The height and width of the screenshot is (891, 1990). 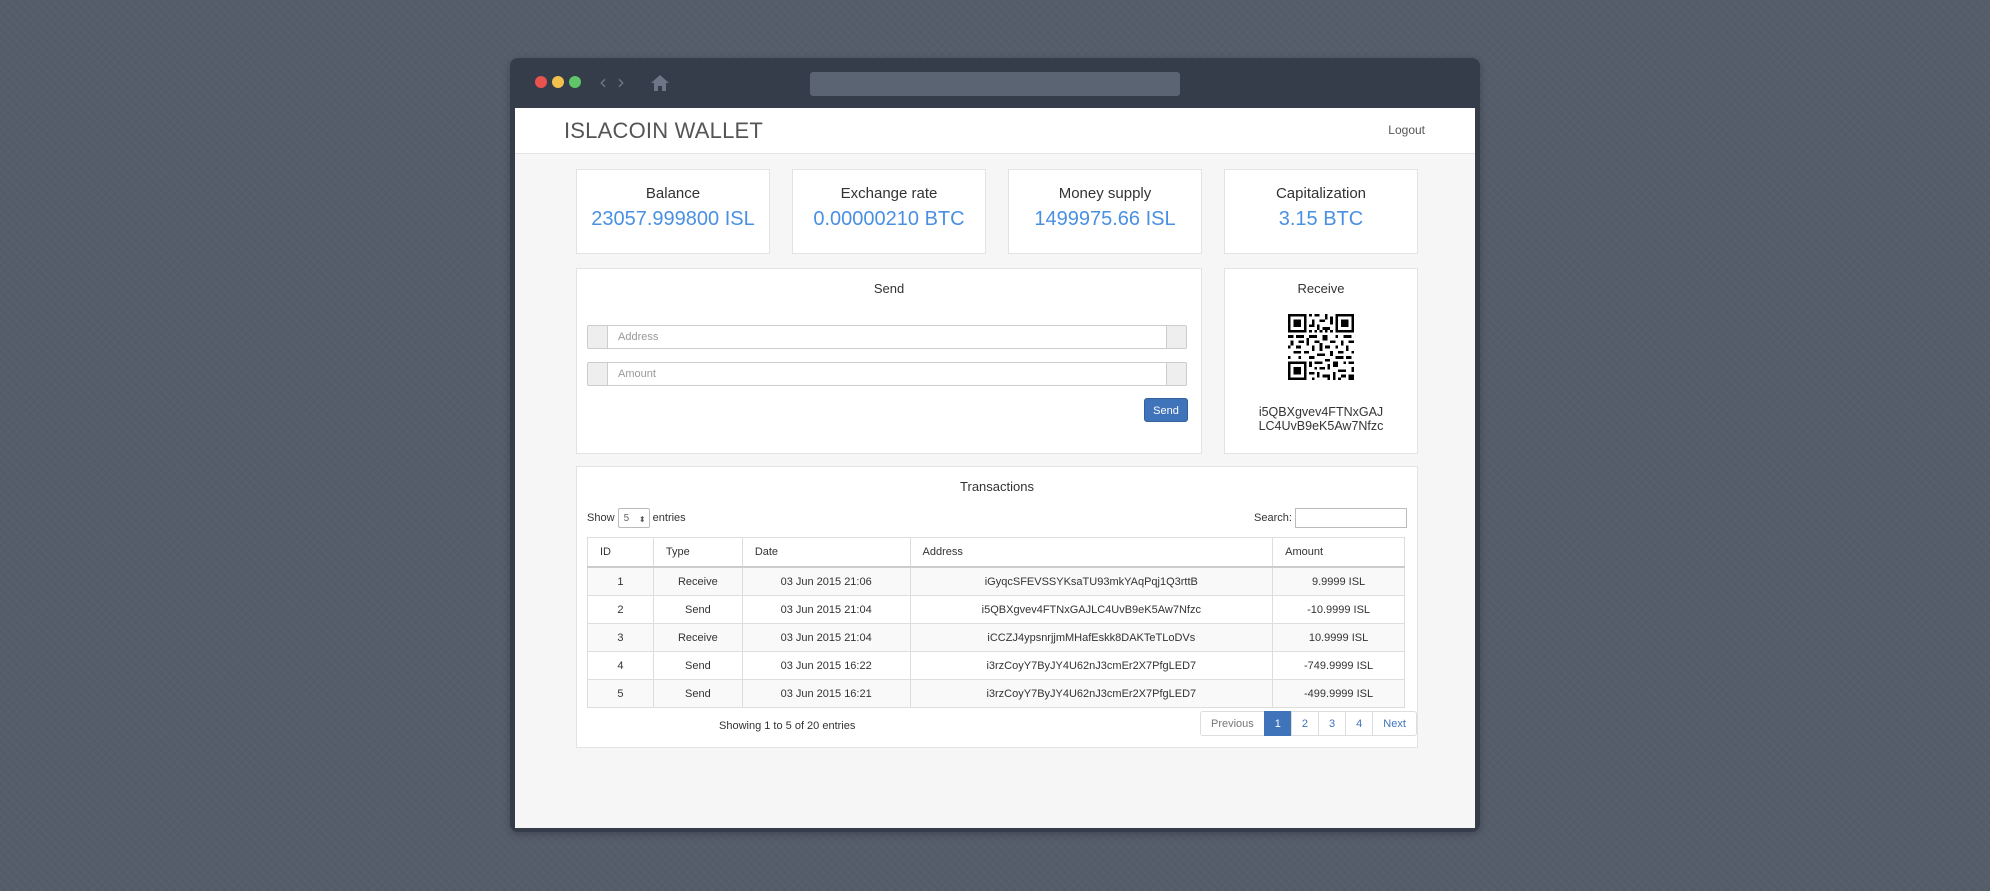 I want to click on qr-code-icon, so click(x=1321, y=347).